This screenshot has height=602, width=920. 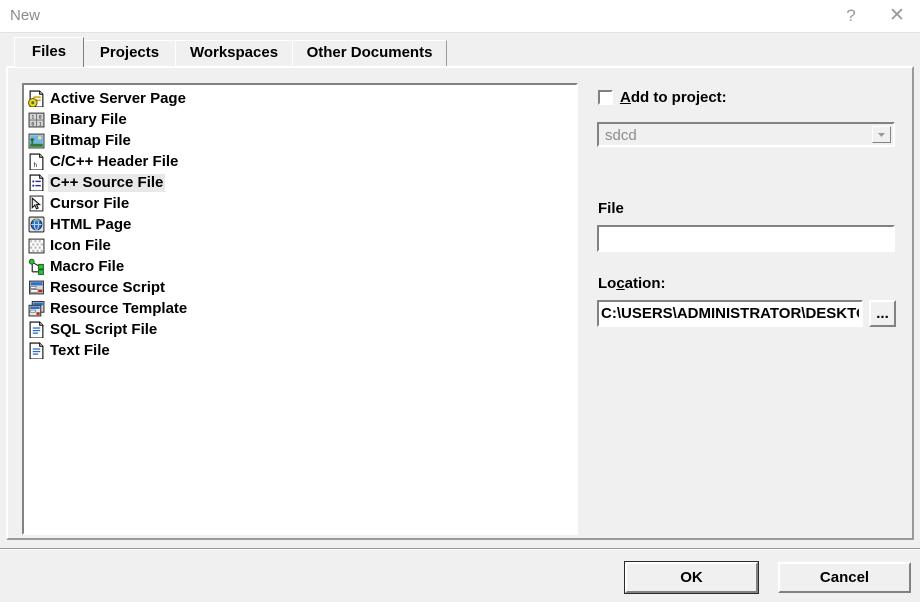 What do you see at coordinates (91, 224) in the screenshot?
I see `list-item-label: HTML Page` at bounding box center [91, 224].